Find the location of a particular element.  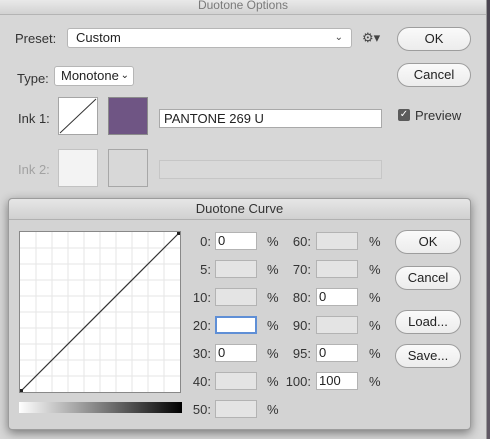

curve-dialog-title: Duotone Curve is located at coordinates (239, 209).